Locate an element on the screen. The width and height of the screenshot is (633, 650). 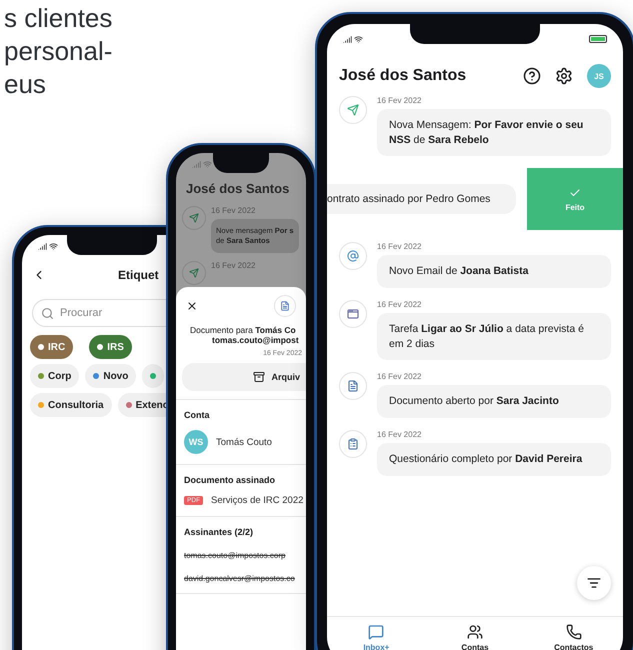
help-icon is located at coordinates (532, 76).